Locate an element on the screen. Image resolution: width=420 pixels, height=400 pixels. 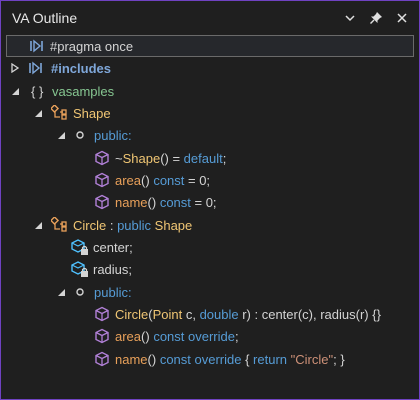
tree-item-class-circle: Circle : public Shape is located at coordinates (210, 225).